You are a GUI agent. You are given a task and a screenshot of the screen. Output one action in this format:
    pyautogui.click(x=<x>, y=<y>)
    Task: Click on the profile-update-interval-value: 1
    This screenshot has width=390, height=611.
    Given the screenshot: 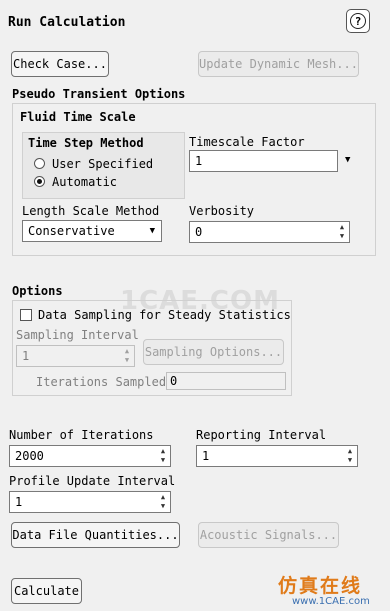 What is the action you would take?
    pyautogui.click(x=19, y=502)
    